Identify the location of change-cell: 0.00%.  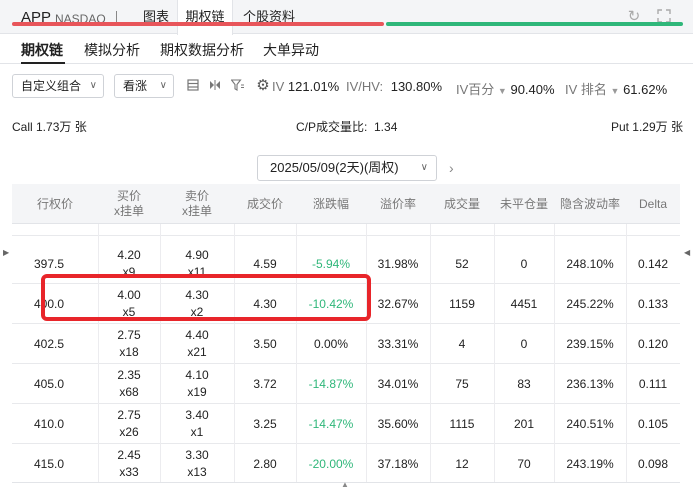
(331, 344).